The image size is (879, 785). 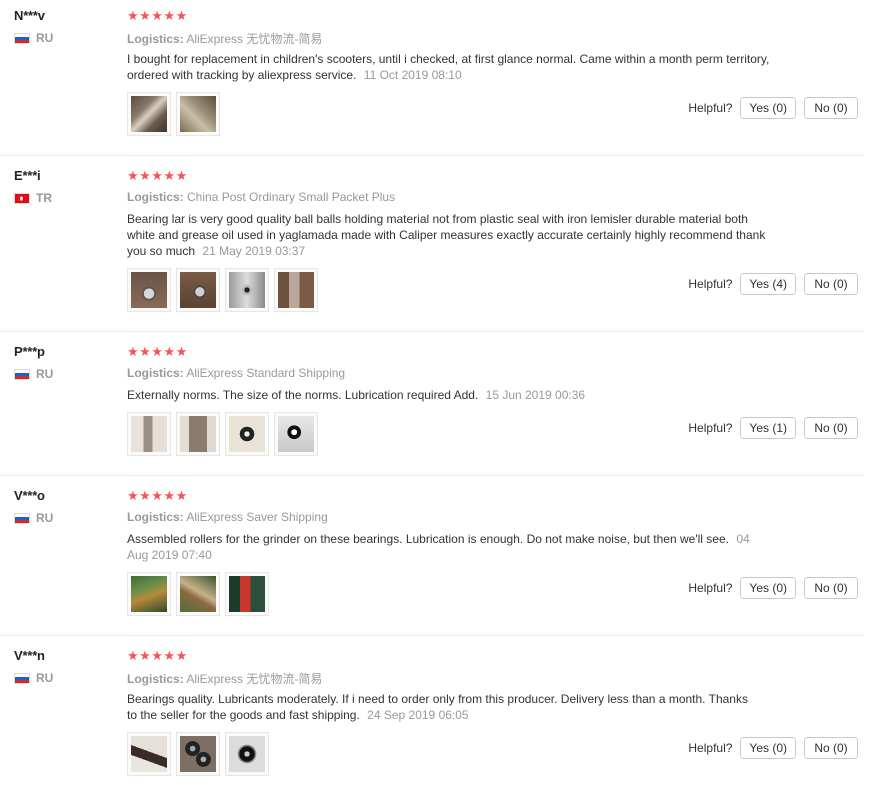 I want to click on reviewer-name: V***o, so click(x=29, y=495).